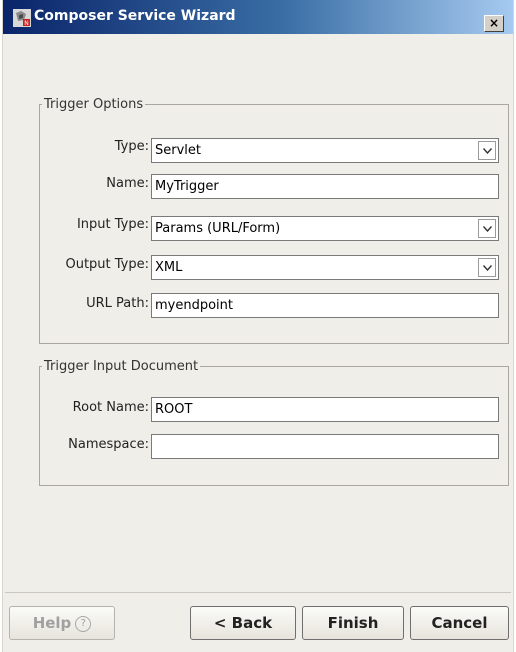  I want to click on type-label: Type:, so click(131, 146).